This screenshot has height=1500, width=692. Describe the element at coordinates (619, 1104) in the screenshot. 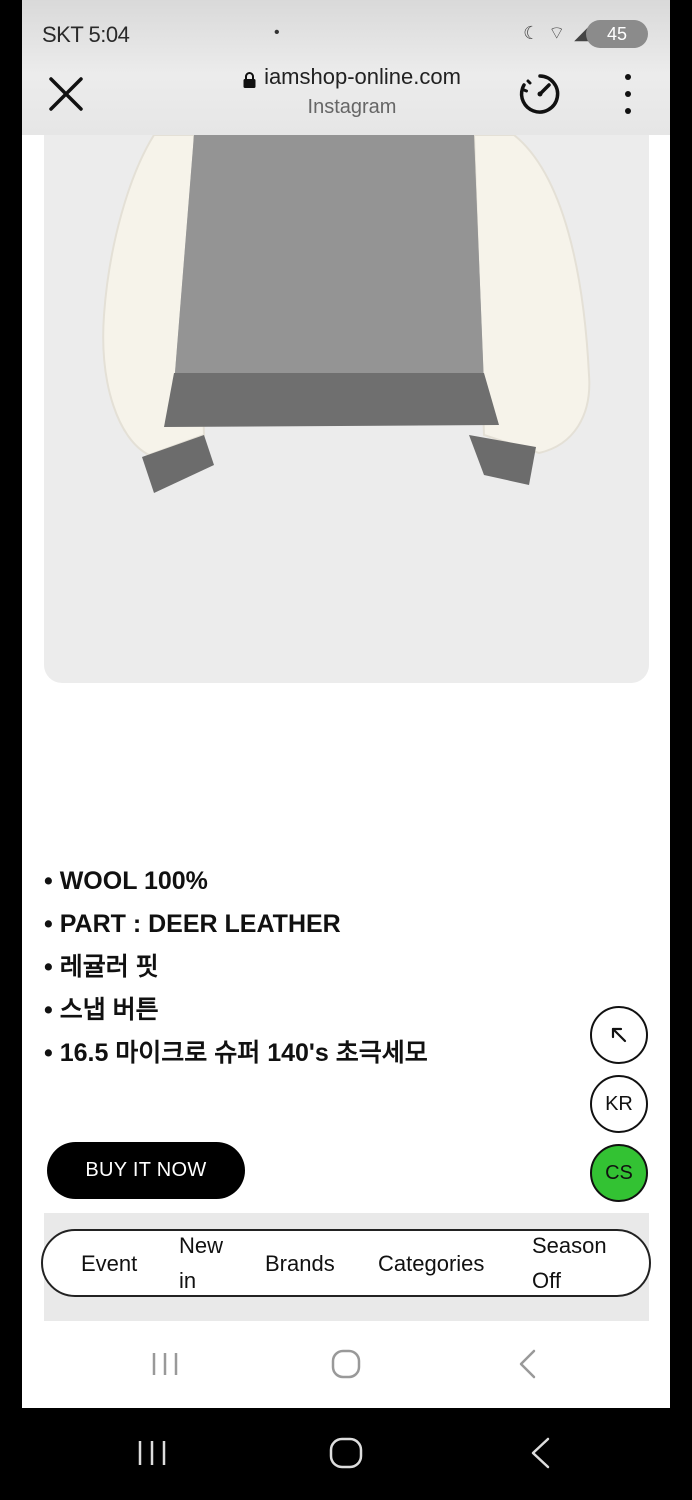

I see `language-kr-button: KR` at that location.